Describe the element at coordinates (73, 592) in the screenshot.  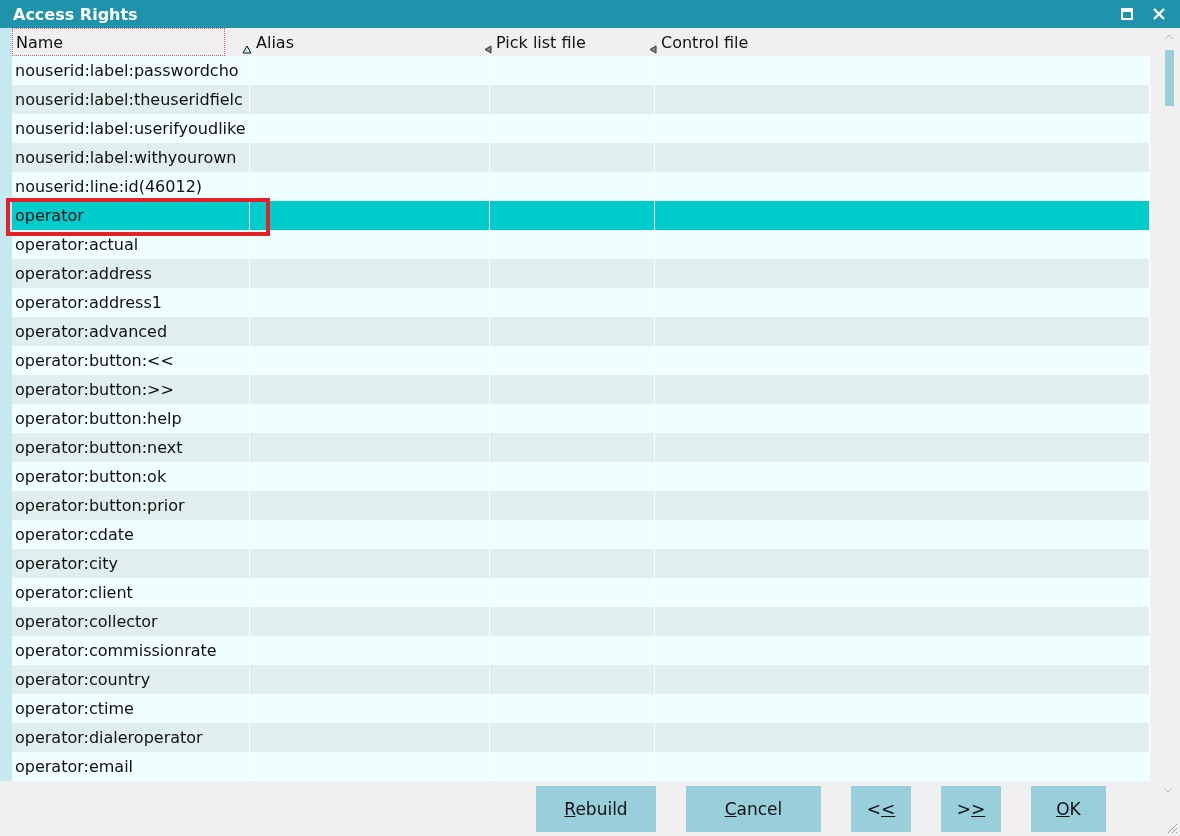
I see `table-cell-text: operator:client` at that location.